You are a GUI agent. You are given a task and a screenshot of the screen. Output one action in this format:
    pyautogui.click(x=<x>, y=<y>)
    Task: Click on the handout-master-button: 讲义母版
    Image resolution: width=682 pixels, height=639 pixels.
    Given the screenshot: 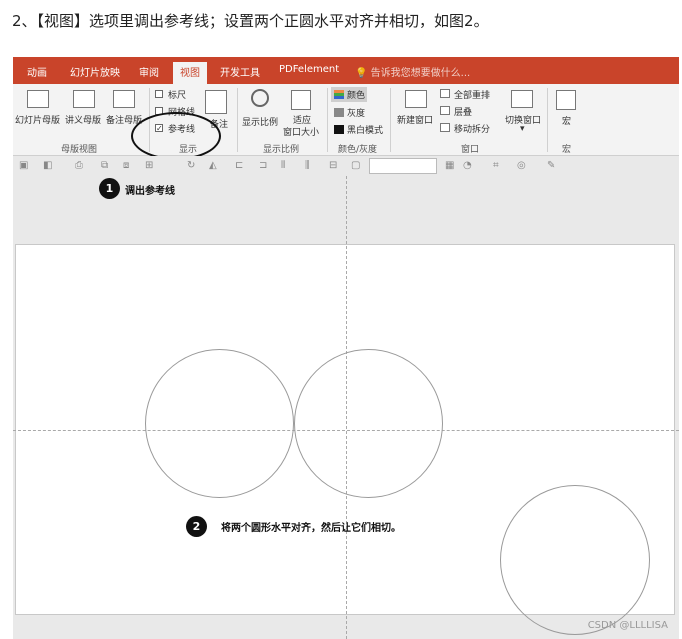 What is the action you would take?
    pyautogui.click(x=83, y=119)
    